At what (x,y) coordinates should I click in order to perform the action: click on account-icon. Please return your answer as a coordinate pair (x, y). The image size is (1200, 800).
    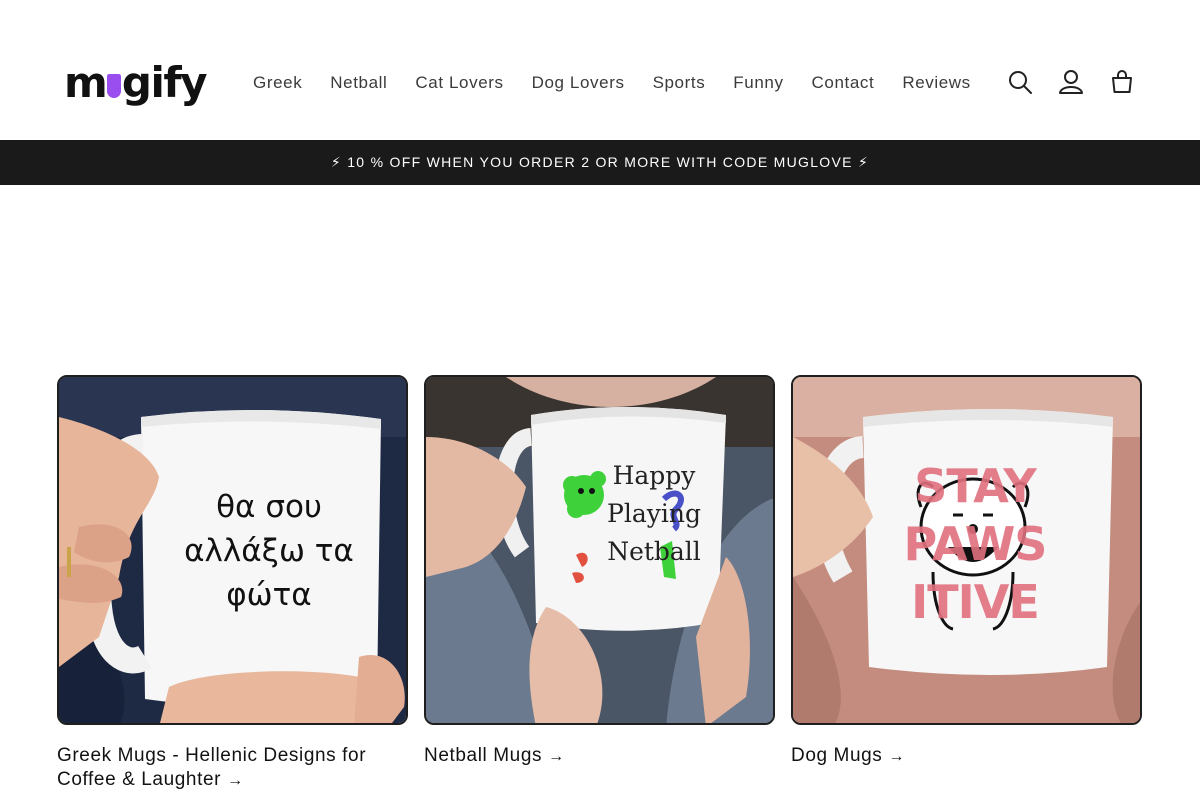
    Looking at the image, I should click on (1071, 82).